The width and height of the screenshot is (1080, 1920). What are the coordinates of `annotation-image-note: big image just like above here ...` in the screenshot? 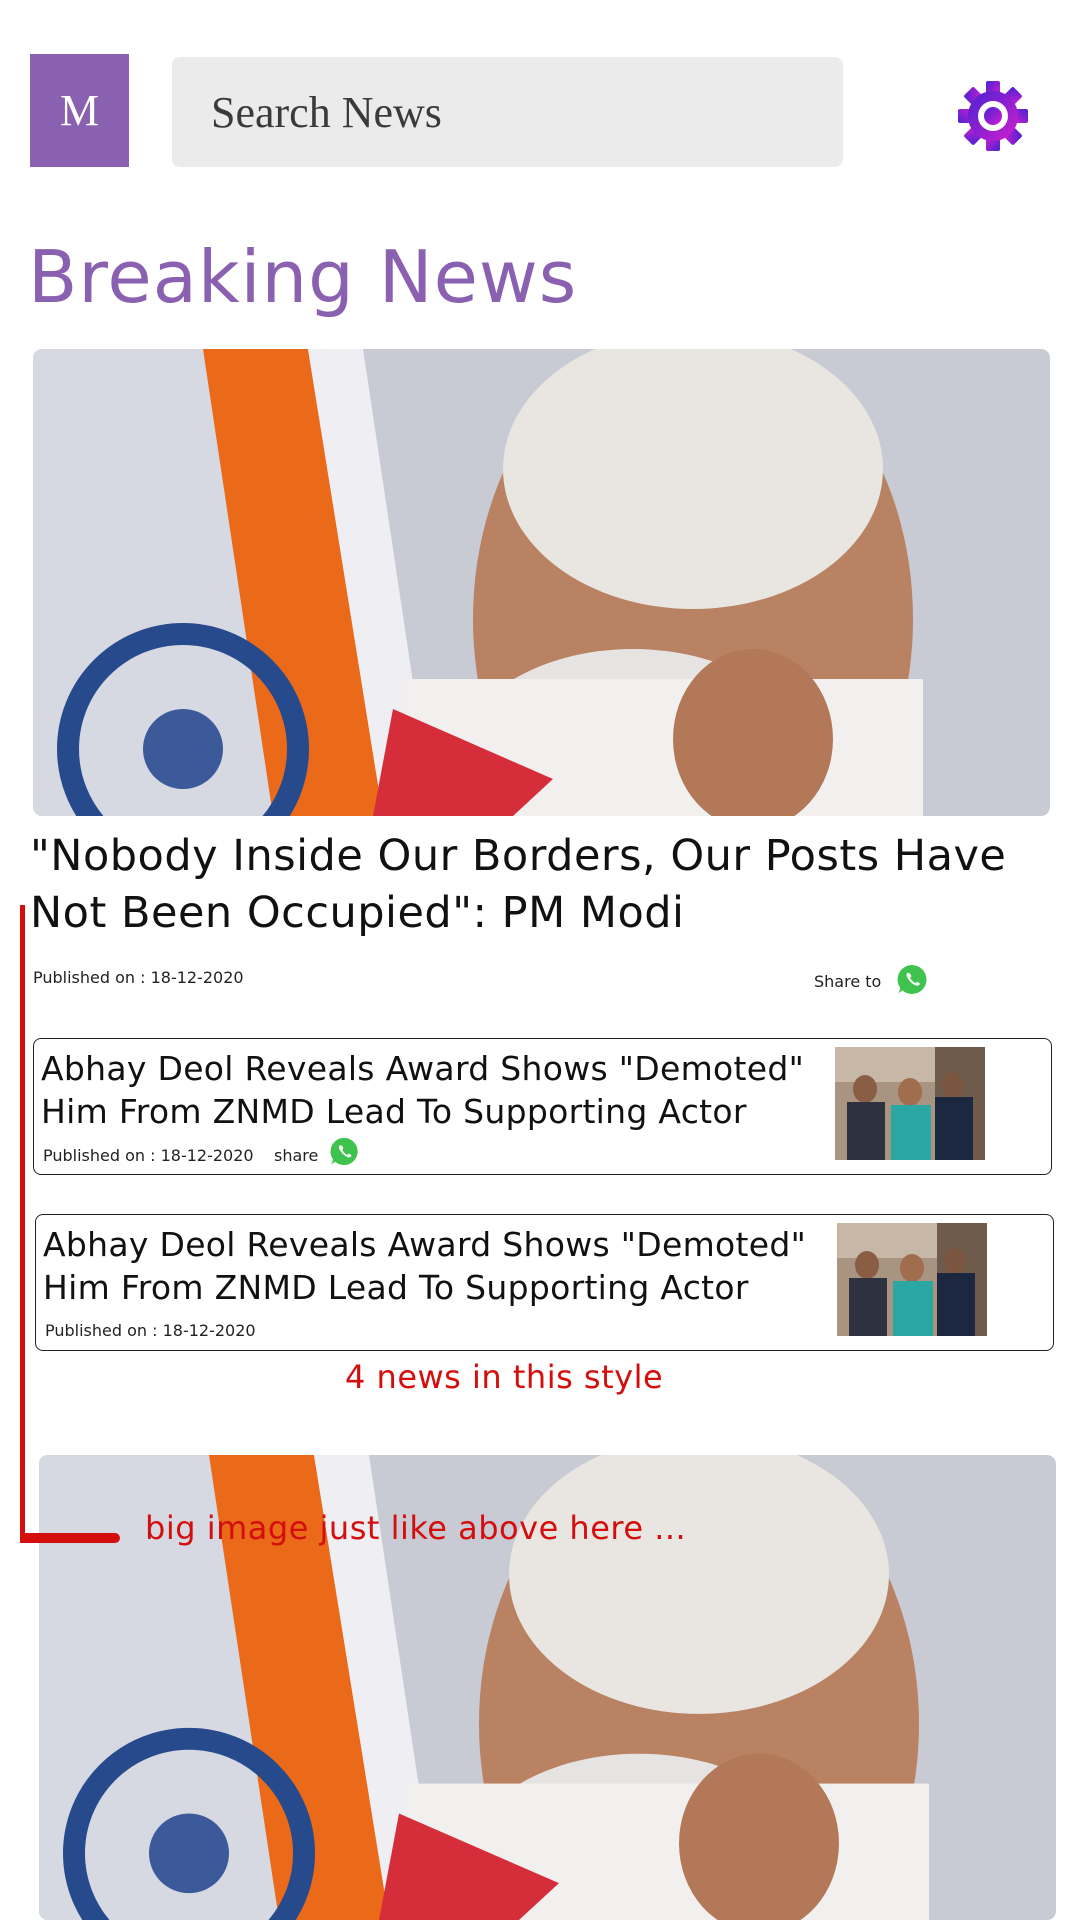 It's located at (416, 1528).